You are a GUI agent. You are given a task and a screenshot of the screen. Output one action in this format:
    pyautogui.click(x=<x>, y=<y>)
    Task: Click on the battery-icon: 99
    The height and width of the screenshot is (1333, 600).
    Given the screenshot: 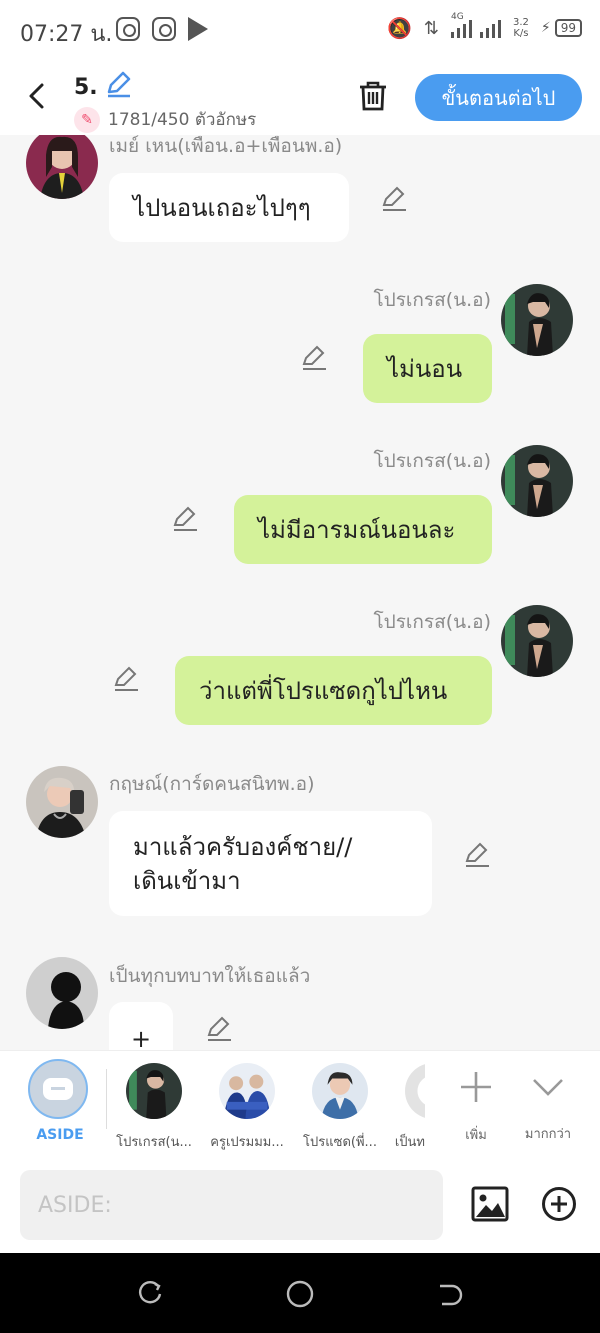 What is the action you would take?
    pyautogui.click(x=568, y=28)
    